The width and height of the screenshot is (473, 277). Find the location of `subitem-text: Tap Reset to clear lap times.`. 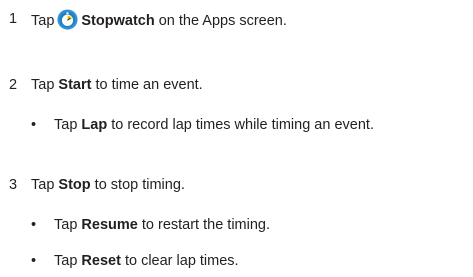

subitem-text: Tap Reset to clear lap times. is located at coordinates (146, 261).